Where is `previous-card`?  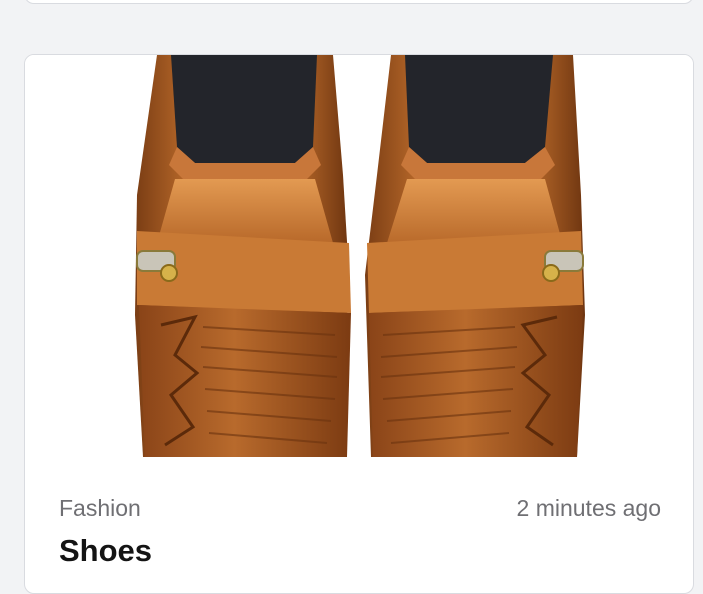
previous-card is located at coordinates (359, 2).